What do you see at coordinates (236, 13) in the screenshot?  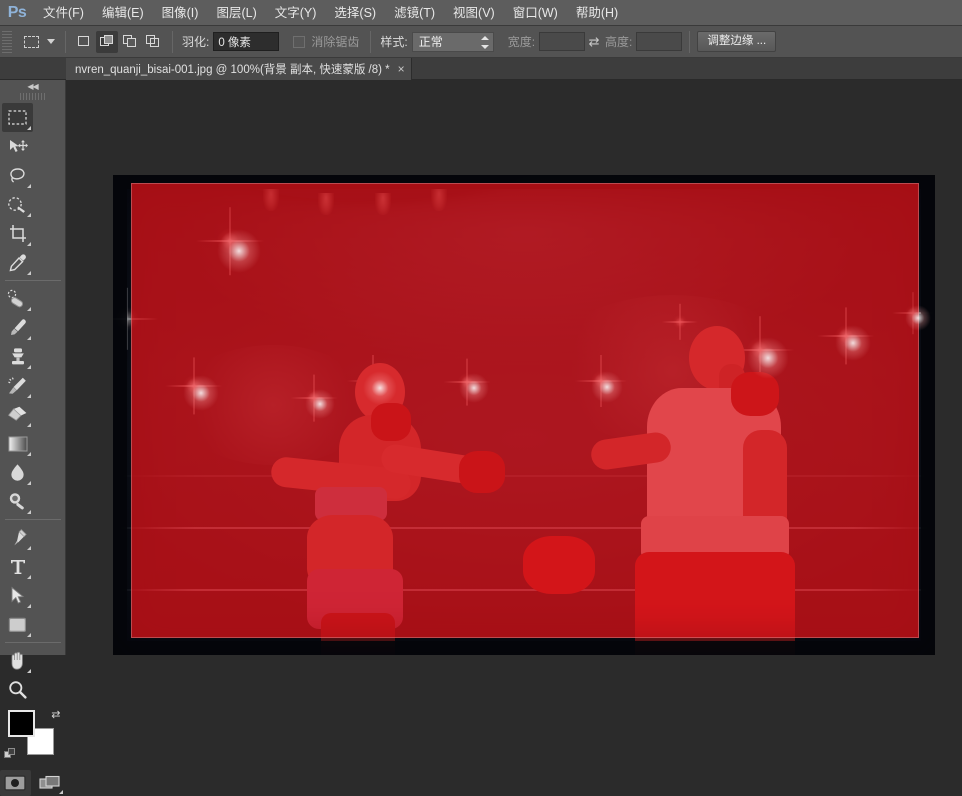 I see `menu-layer: 图层(L)` at bounding box center [236, 13].